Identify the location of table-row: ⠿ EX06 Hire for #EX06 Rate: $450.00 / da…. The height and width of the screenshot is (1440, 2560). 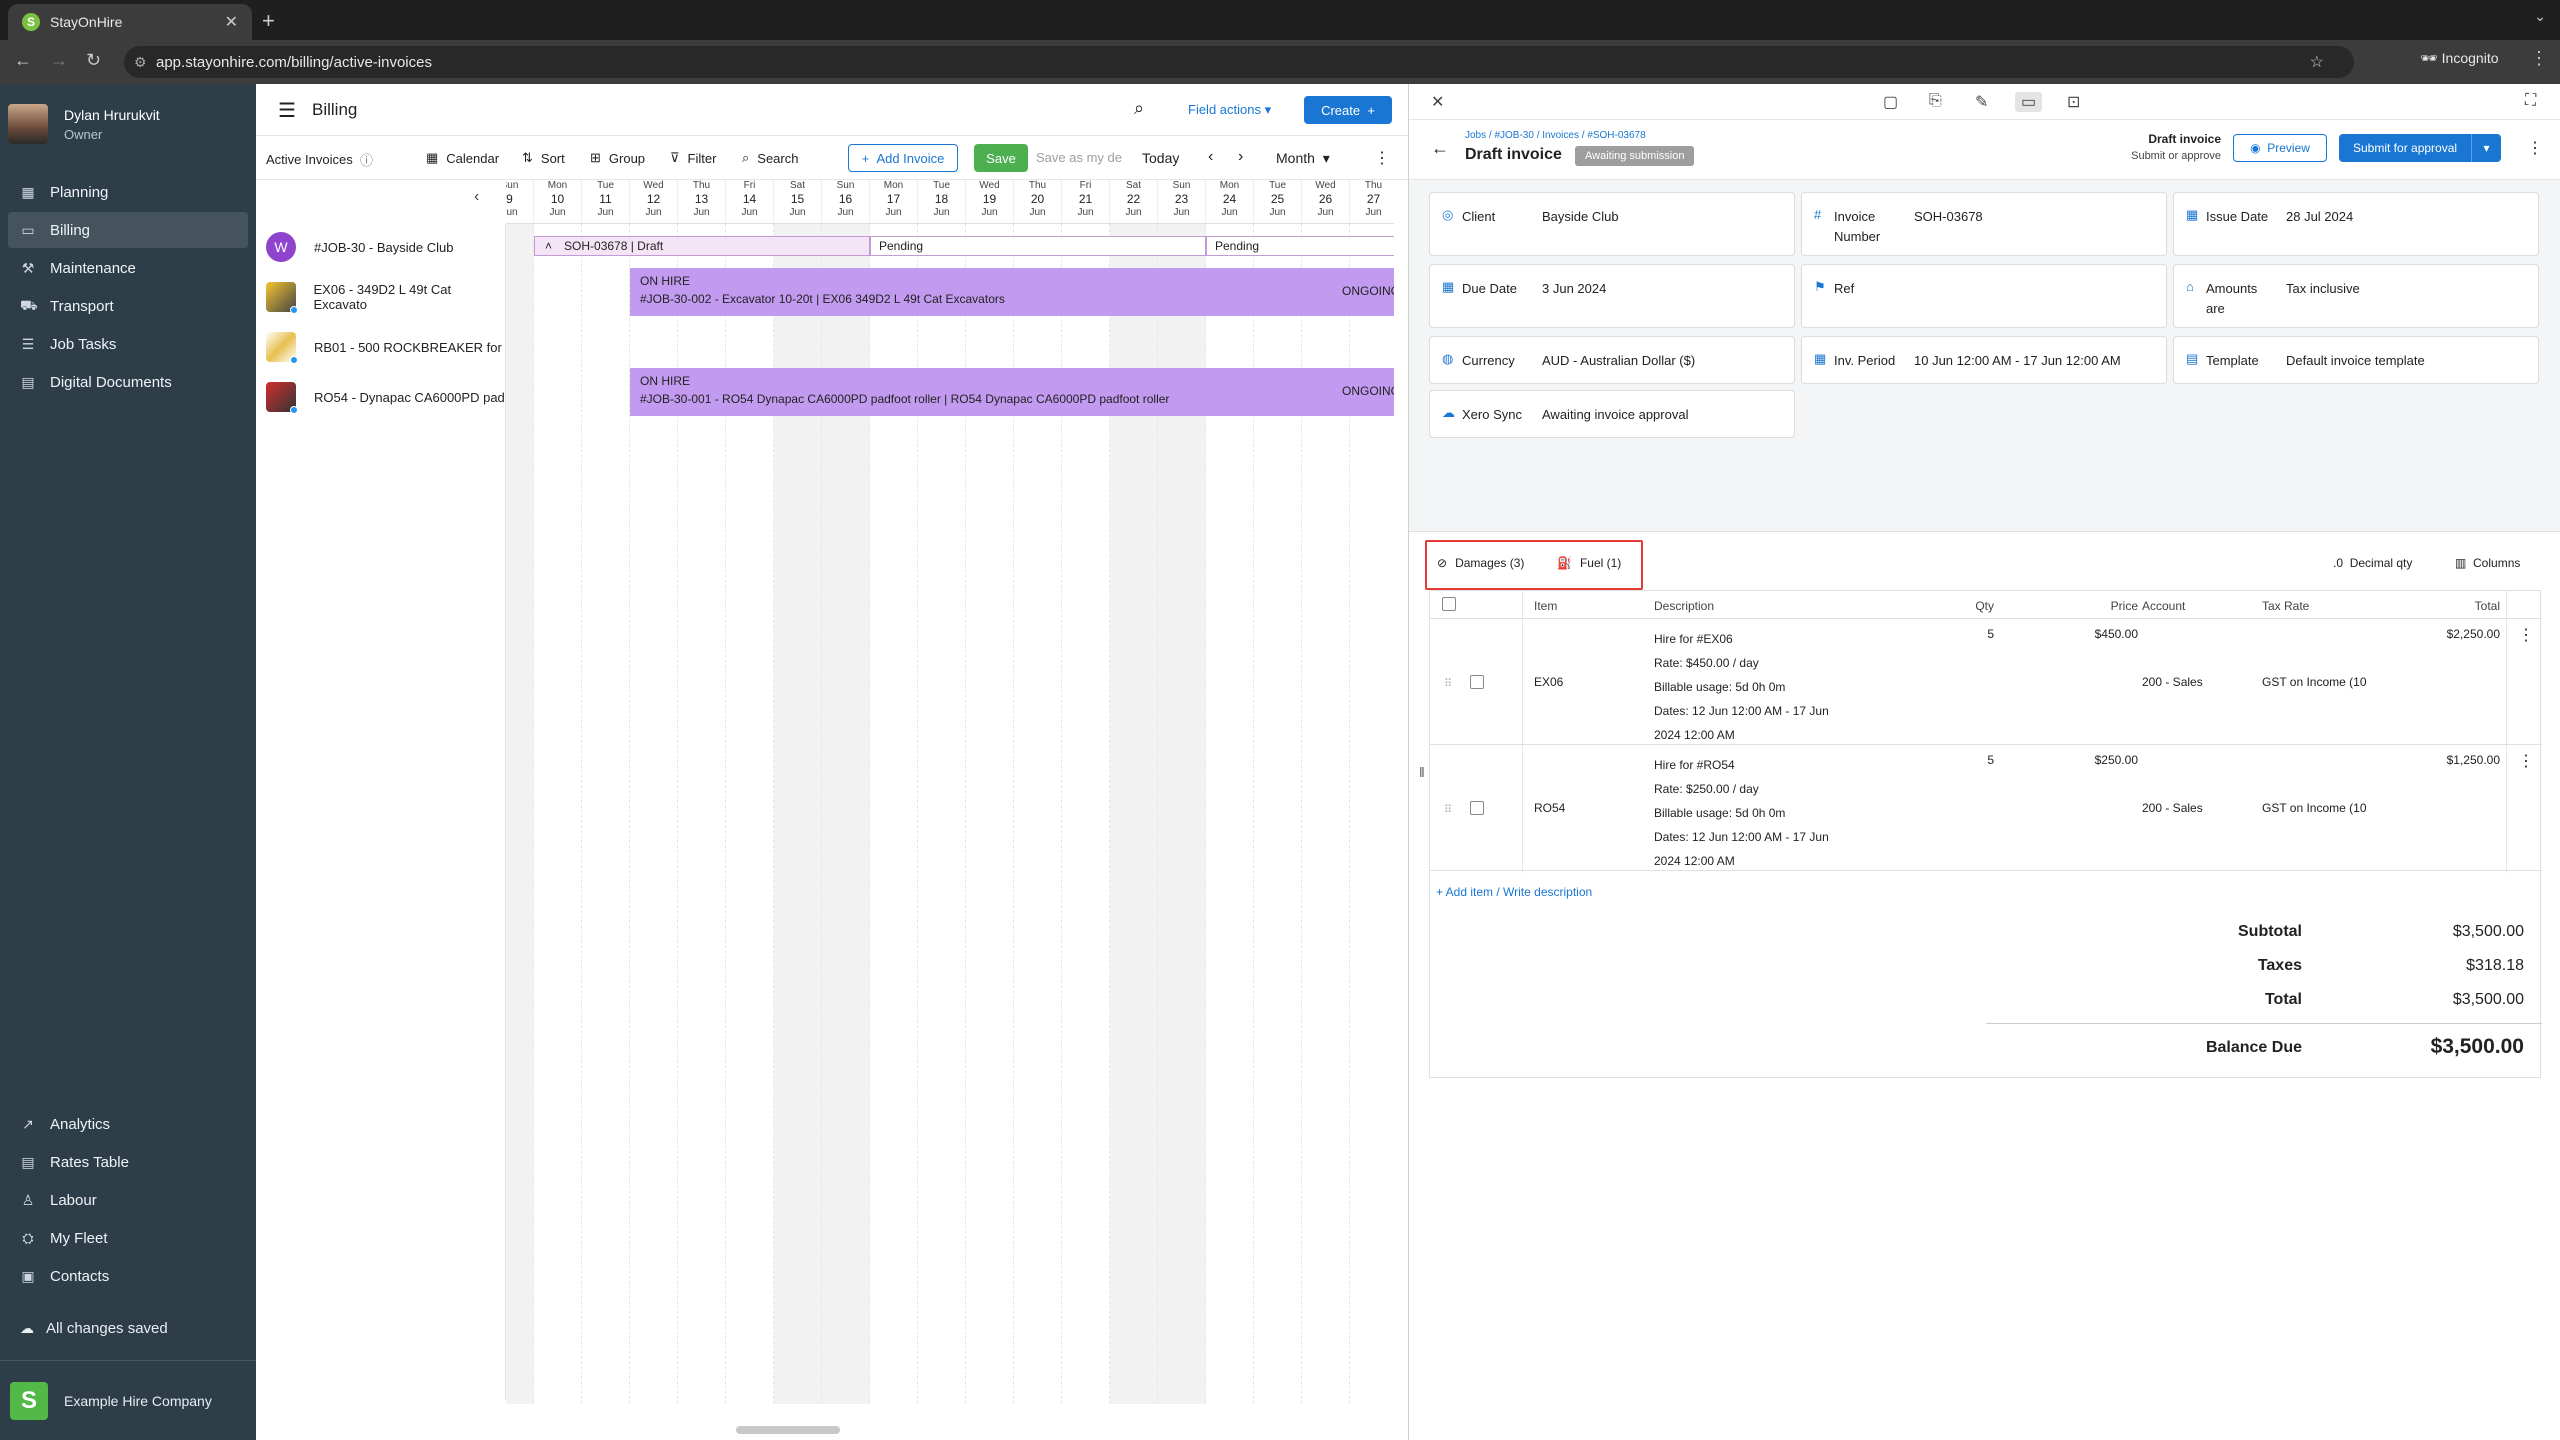
(1986, 682).